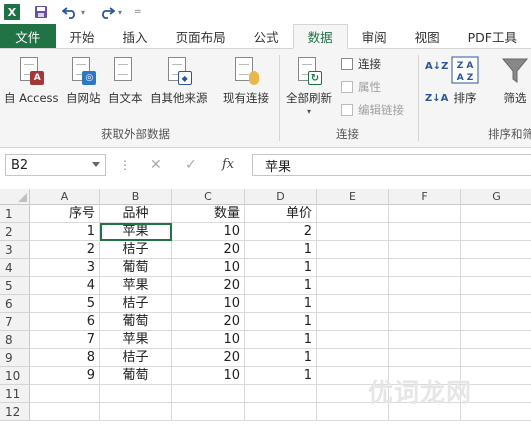 The image size is (531, 426). What do you see at coordinates (136, 340) in the screenshot?
I see `cell-b8: 苹果` at bounding box center [136, 340].